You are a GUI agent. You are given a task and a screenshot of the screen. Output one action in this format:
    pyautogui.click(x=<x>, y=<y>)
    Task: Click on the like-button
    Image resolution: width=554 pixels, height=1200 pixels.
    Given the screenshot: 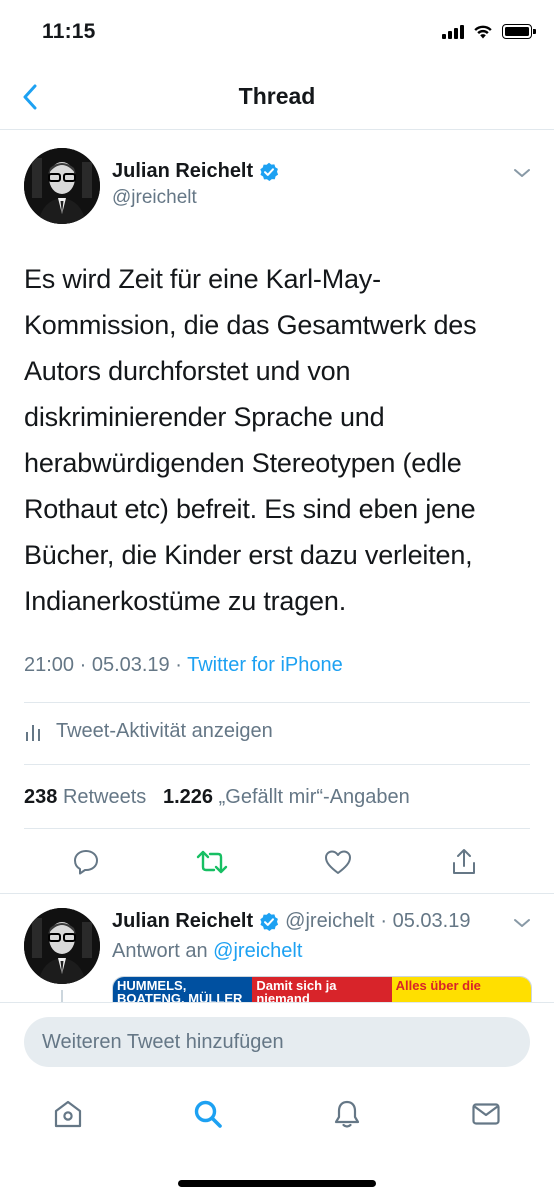 What is the action you would take?
    pyautogui.click(x=338, y=862)
    